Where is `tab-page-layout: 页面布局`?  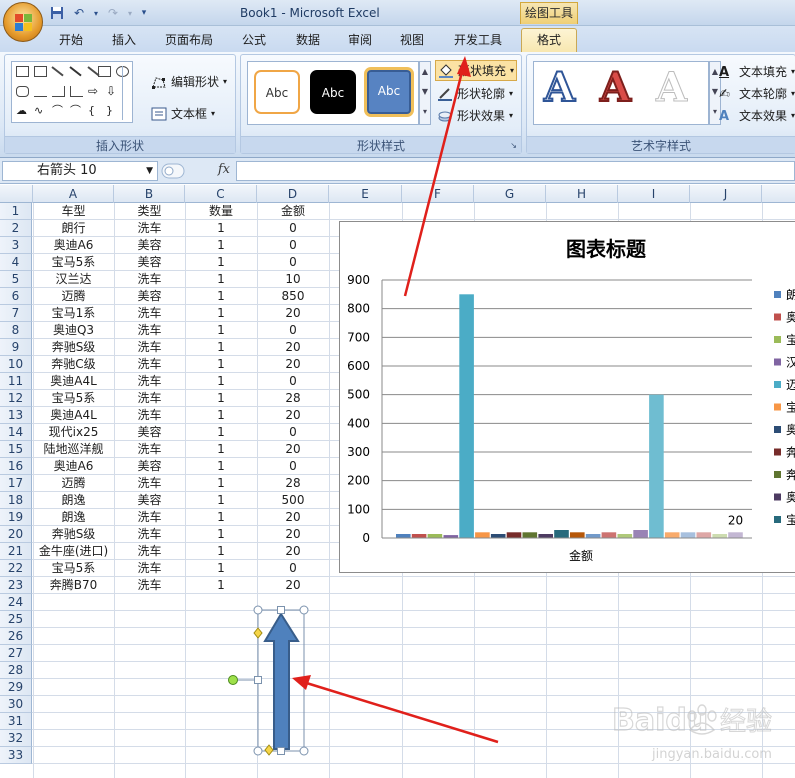
tab-page-layout: 页面布局 is located at coordinates (189, 39).